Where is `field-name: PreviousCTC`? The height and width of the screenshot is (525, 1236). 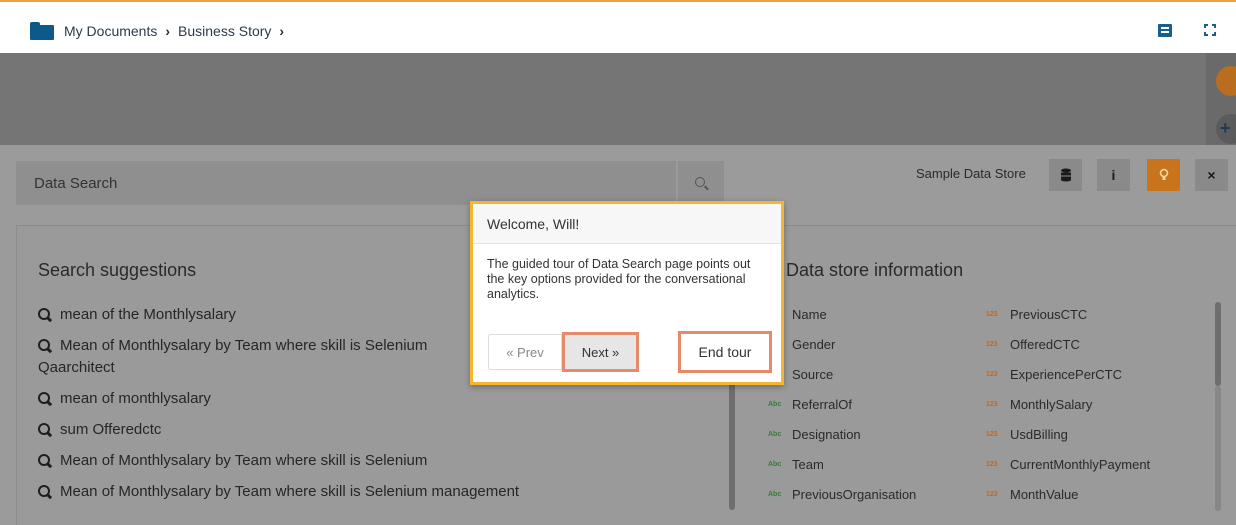 field-name: PreviousCTC is located at coordinates (1049, 314).